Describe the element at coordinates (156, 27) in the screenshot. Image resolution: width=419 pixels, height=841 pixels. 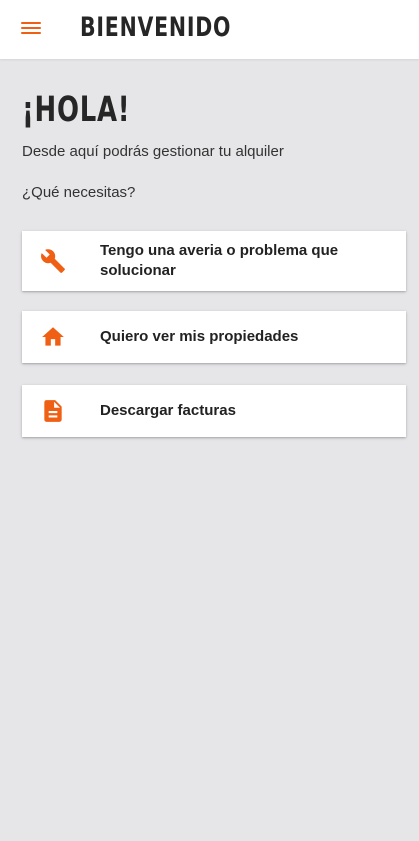
I see `page-title: BIENVENIDO` at that location.